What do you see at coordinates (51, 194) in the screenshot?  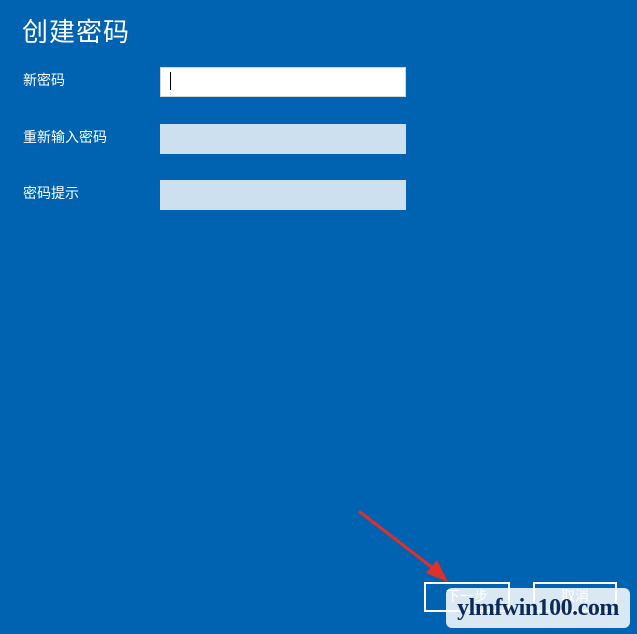 I see `password-hint-label: 密码提示` at bounding box center [51, 194].